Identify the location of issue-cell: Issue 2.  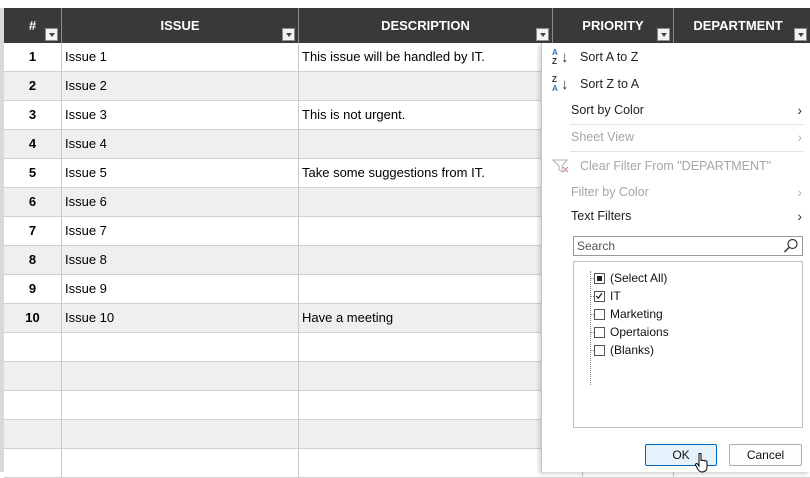
(180, 86).